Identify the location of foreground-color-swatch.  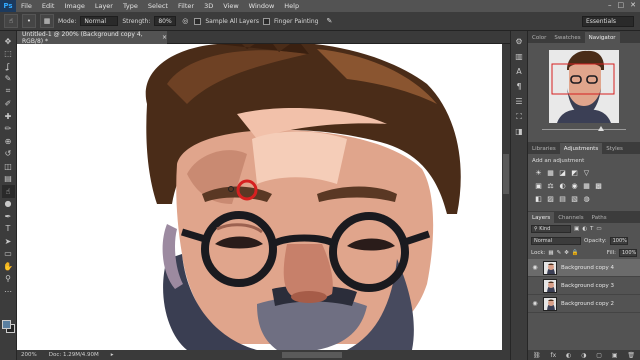
(6, 324).